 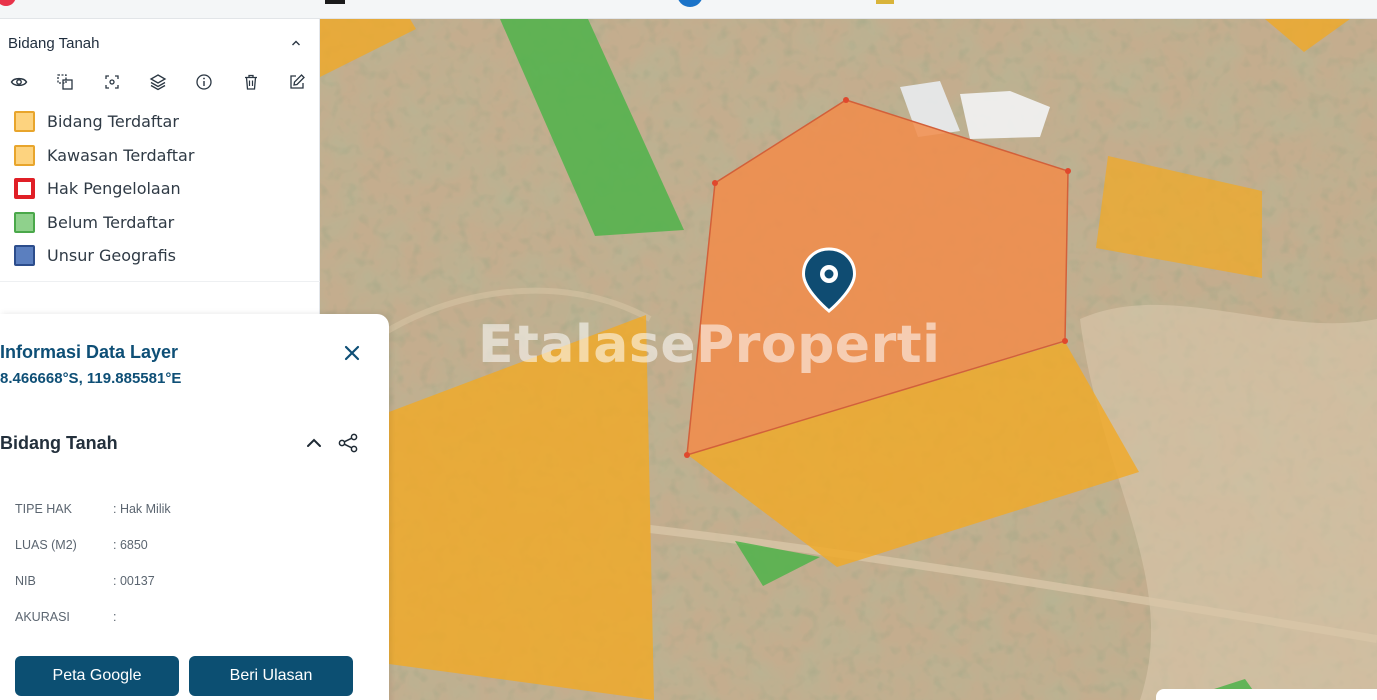 What do you see at coordinates (690, 3) in the screenshot?
I see `tab-icon-blue` at bounding box center [690, 3].